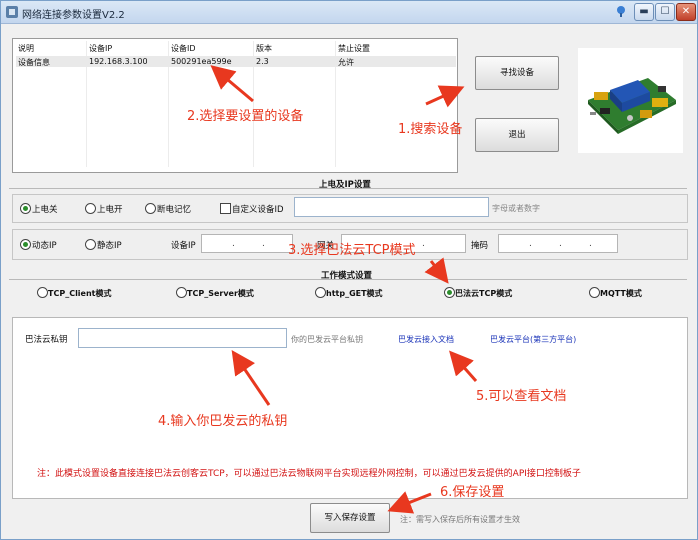  Describe the element at coordinates (665, 12) in the screenshot. I see `maximize-button: ☐` at that location.